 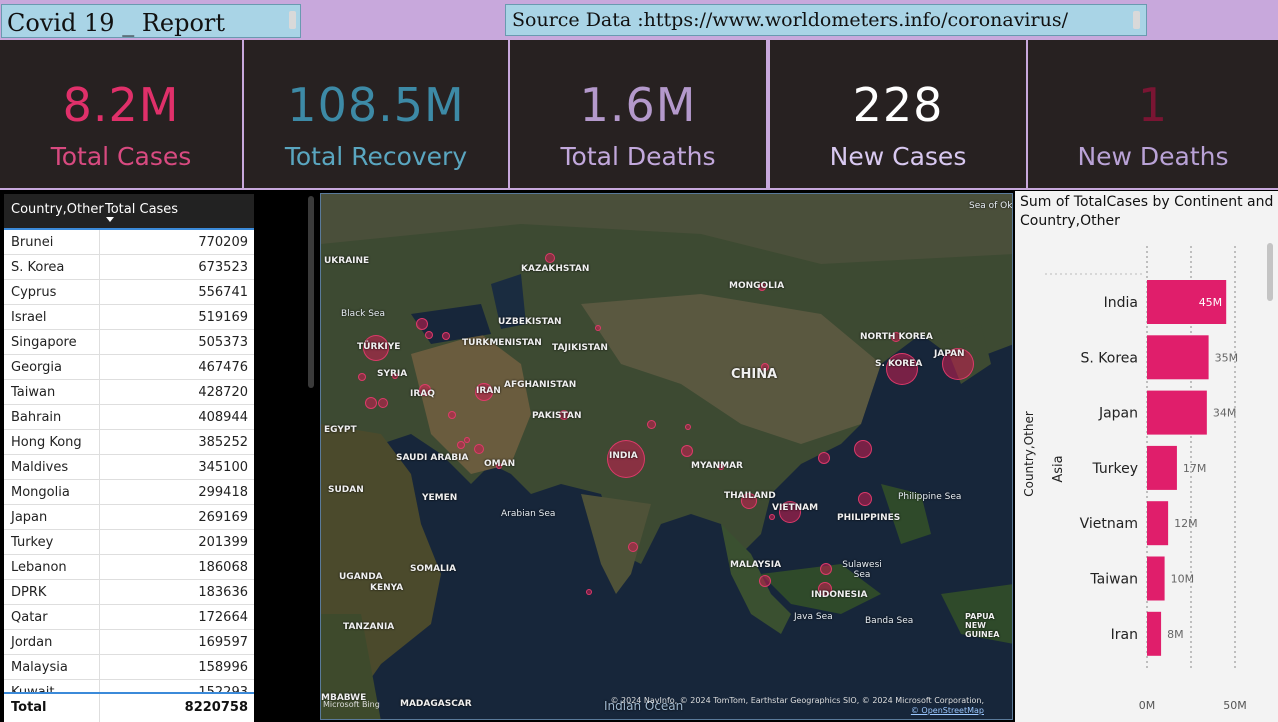 I want to click on group-label: Asia, so click(x=1058, y=468).